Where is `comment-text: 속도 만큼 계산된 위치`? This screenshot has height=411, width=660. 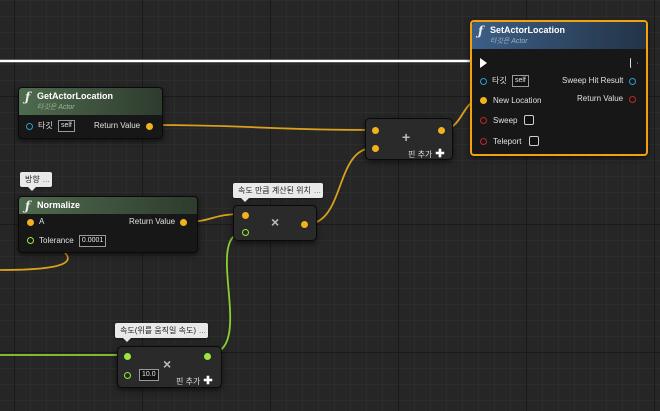
comment-text: 속도 만큼 계산된 위치 is located at coordinates (274, 190).